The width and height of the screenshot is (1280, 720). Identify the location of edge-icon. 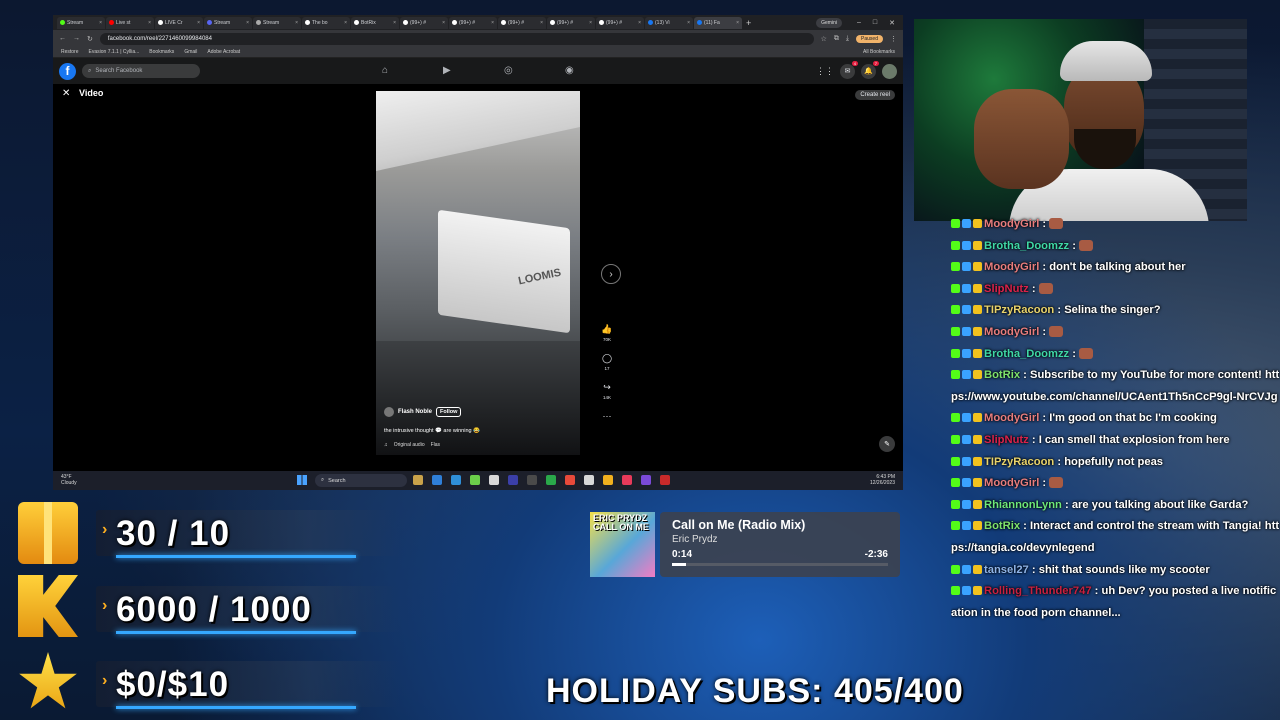
(437, 480).